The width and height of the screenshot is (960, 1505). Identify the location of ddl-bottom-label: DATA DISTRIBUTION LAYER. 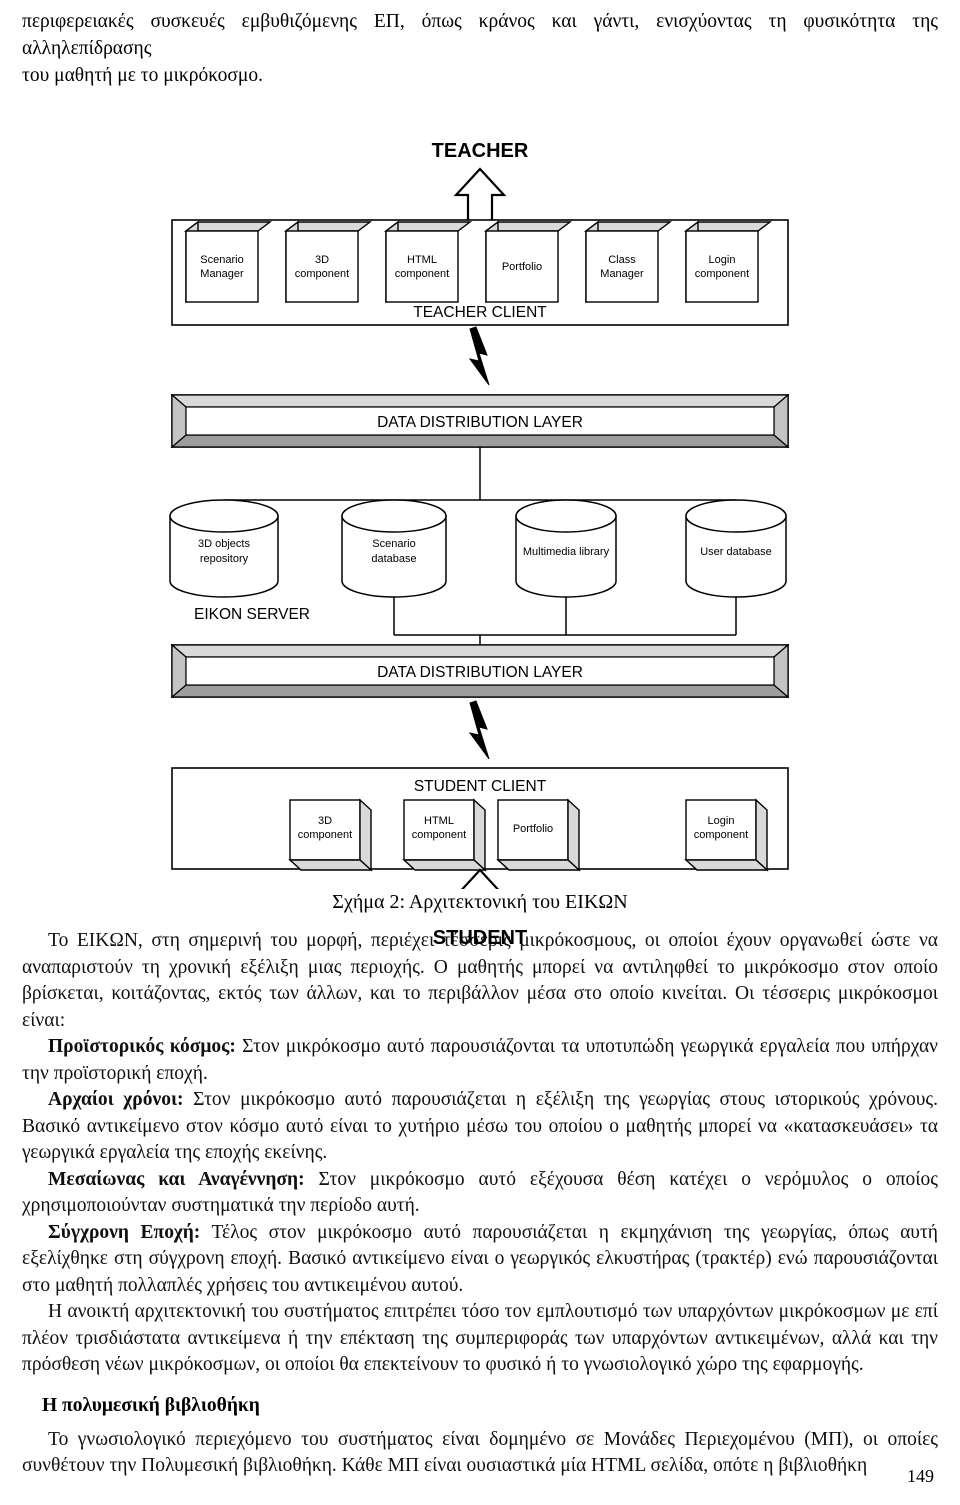
(480, 672).